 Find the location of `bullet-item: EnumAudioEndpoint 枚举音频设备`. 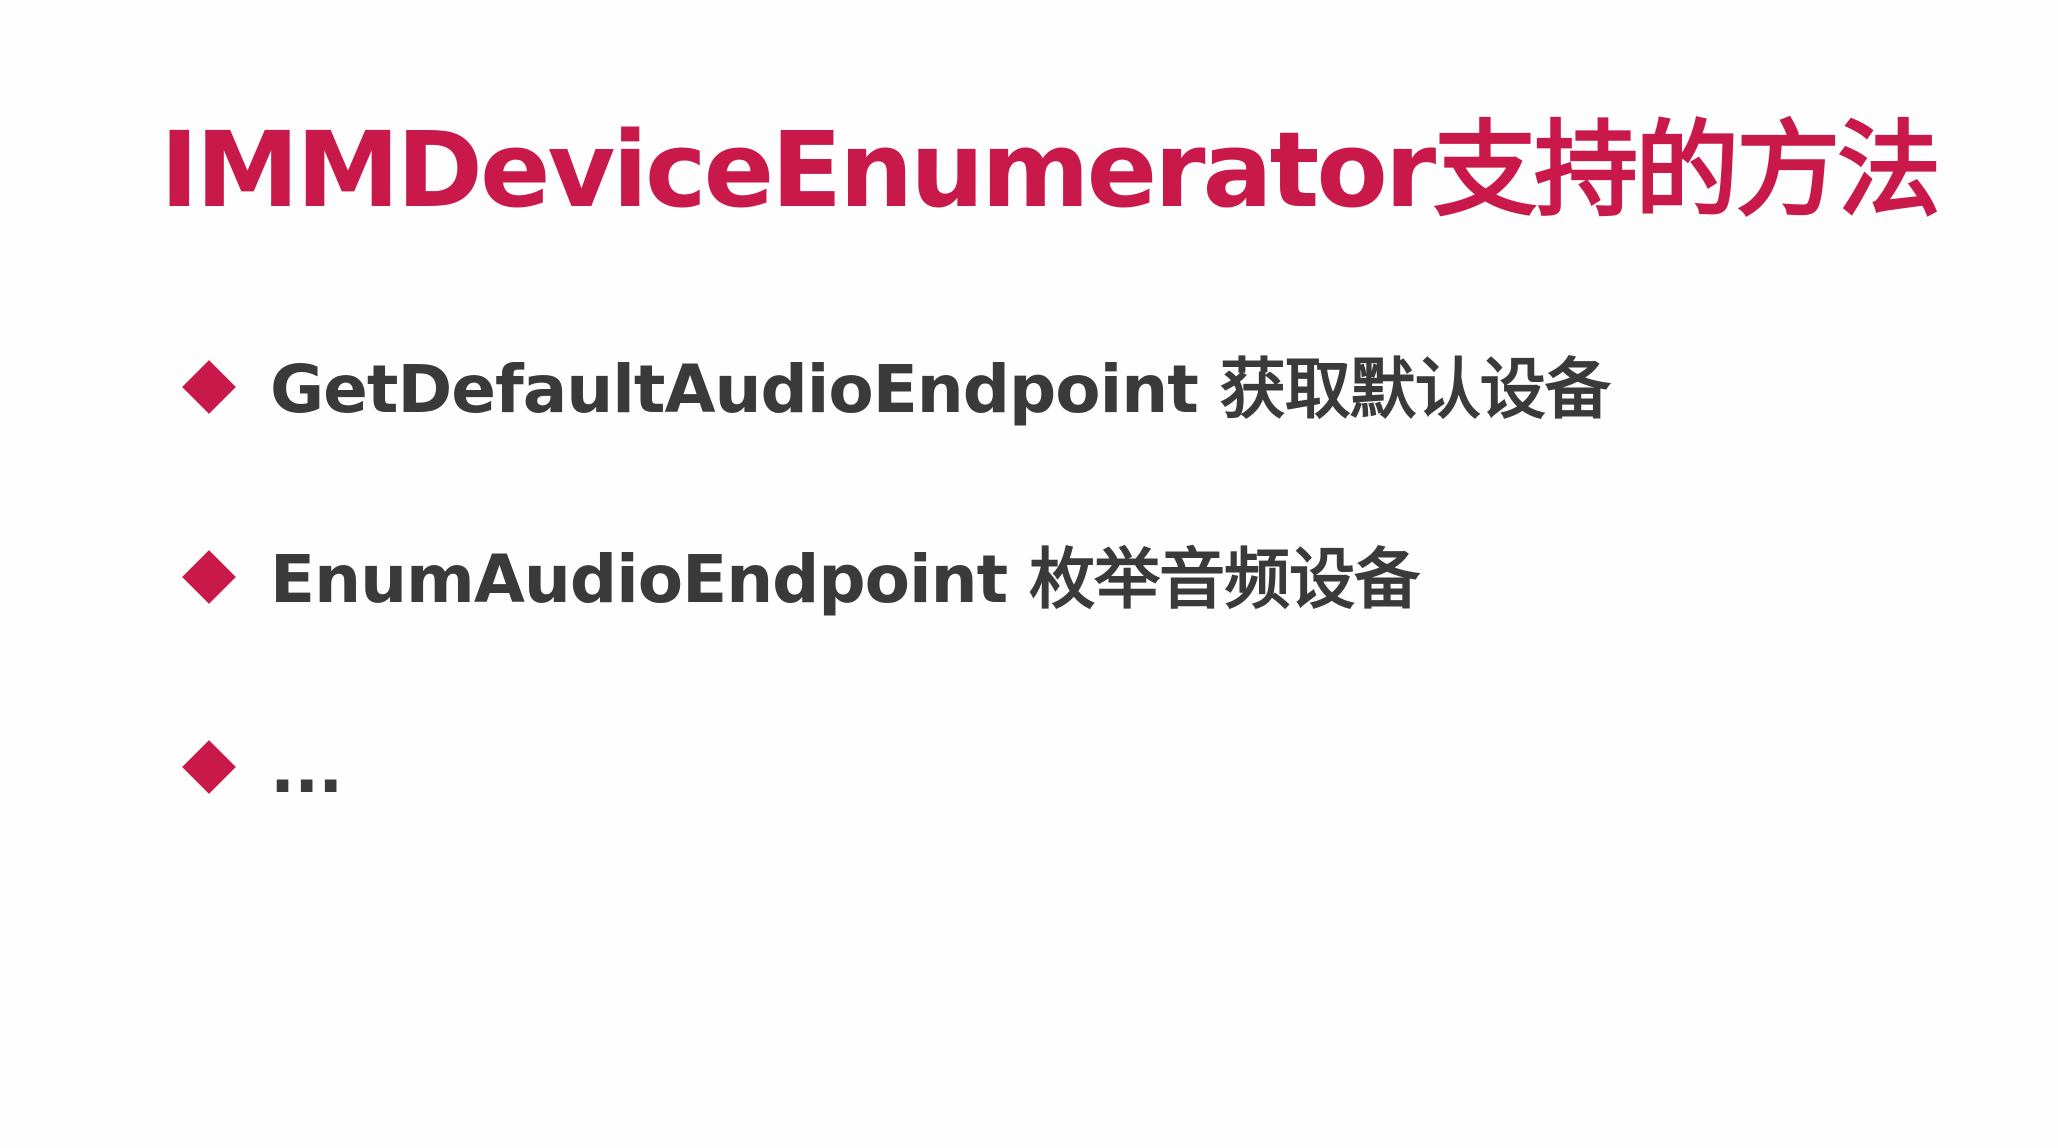

bullet-item: EnumAudioEndpoint 枚举音频设备 is located at coordinates (1080, 625).